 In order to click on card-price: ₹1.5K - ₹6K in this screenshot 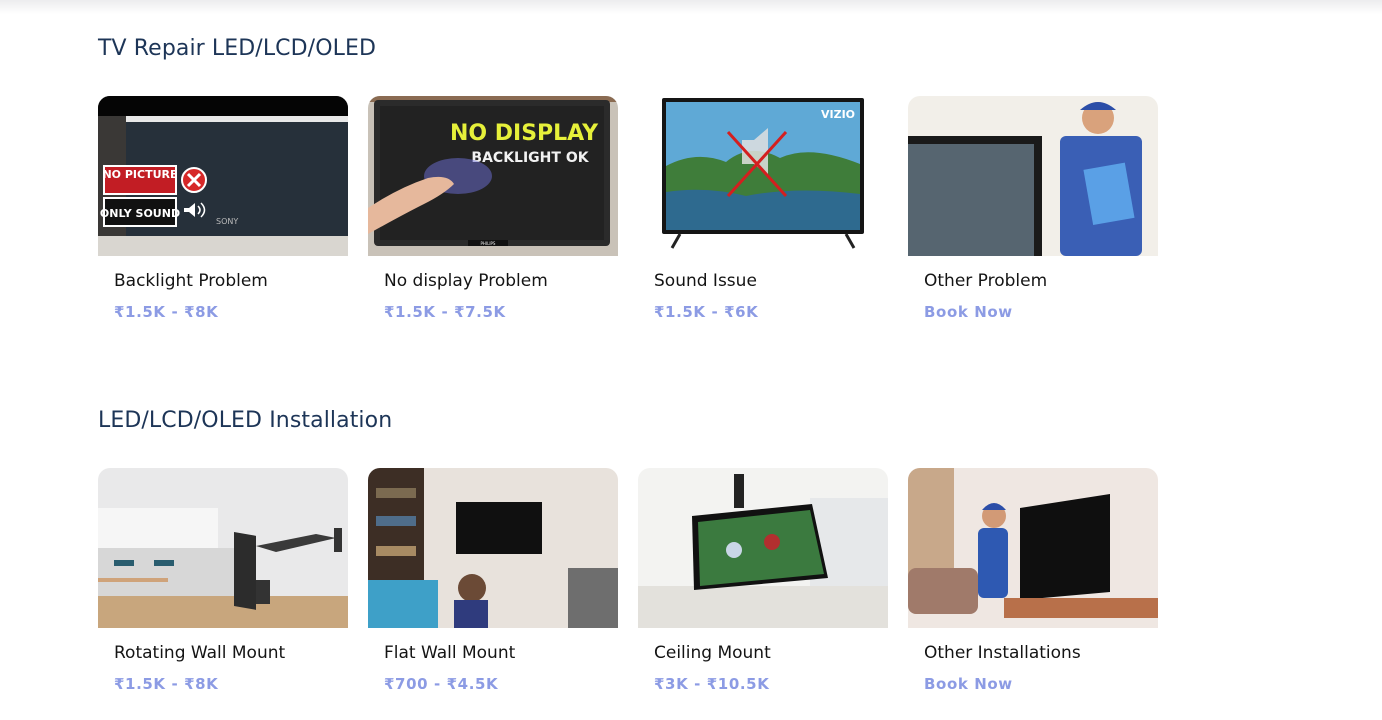, I will do `click(706, 312)`.